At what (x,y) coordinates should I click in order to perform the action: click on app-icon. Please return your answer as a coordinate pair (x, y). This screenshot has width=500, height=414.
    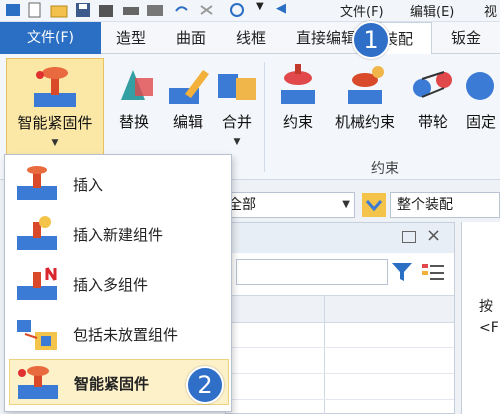
    Looking at the image, I should click on (13, 10).